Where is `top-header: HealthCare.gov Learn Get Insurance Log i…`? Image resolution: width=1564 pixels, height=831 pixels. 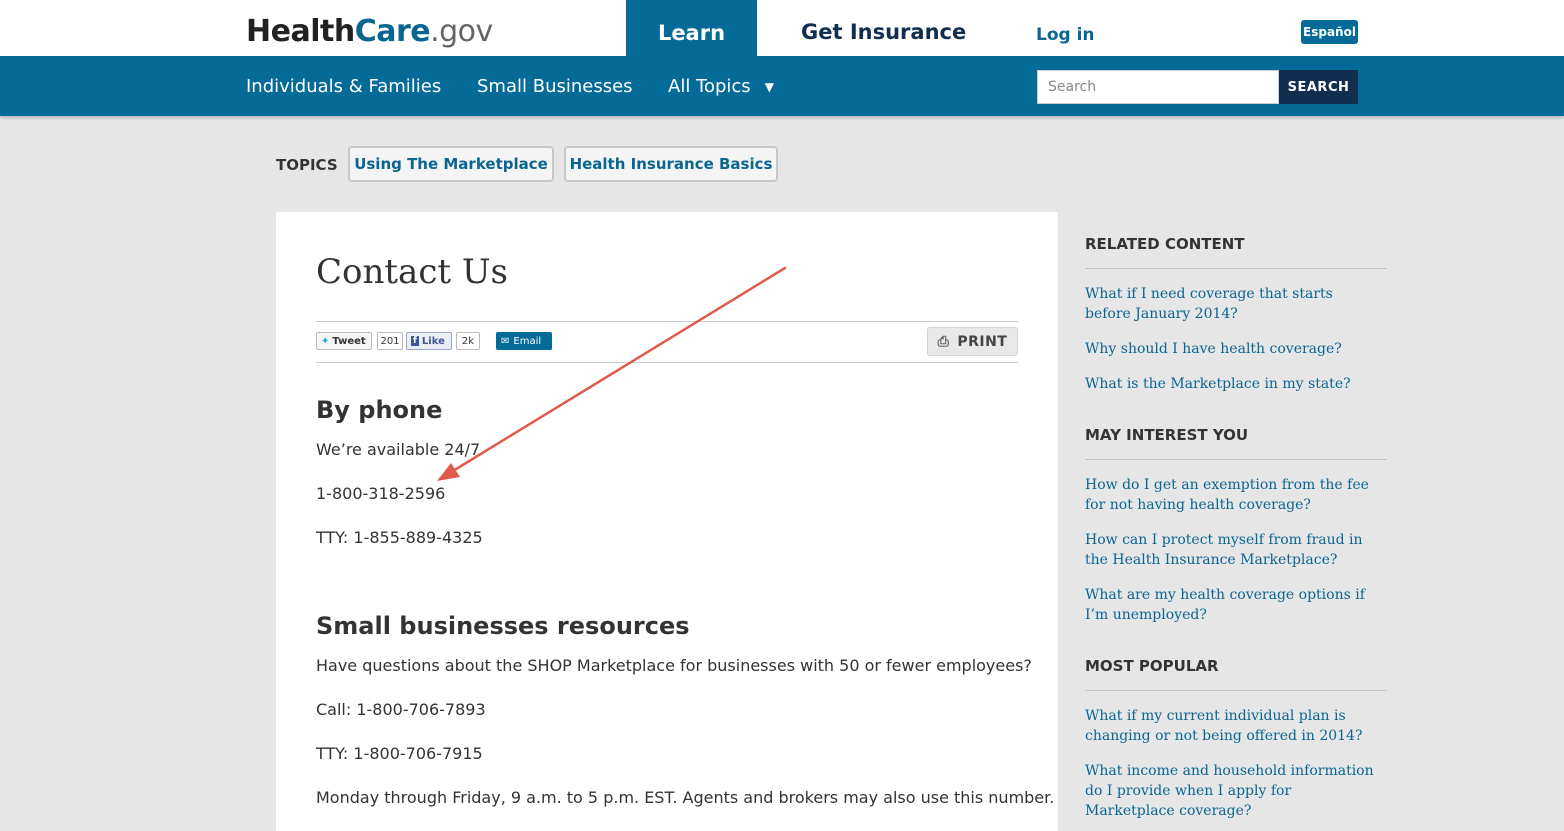 top-header: HealthCare.gov Learn Get Insurance Log i… is located at coordinates (782, 28).